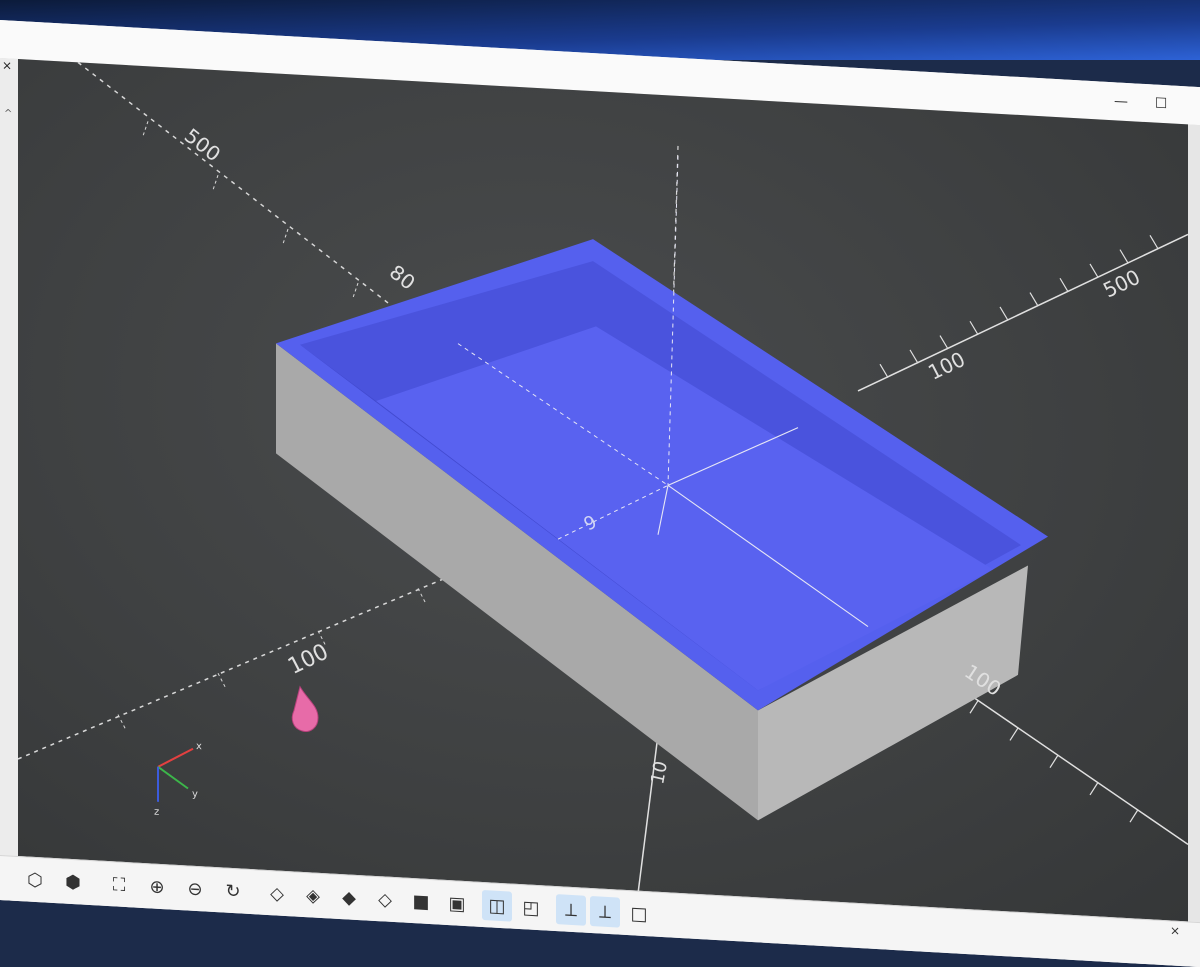 The height and width of the screenshot is (967, 1200). Describe the element at coordinates (1161, 103) in the screenshot. I see `maximize-button: ☐` at that location.